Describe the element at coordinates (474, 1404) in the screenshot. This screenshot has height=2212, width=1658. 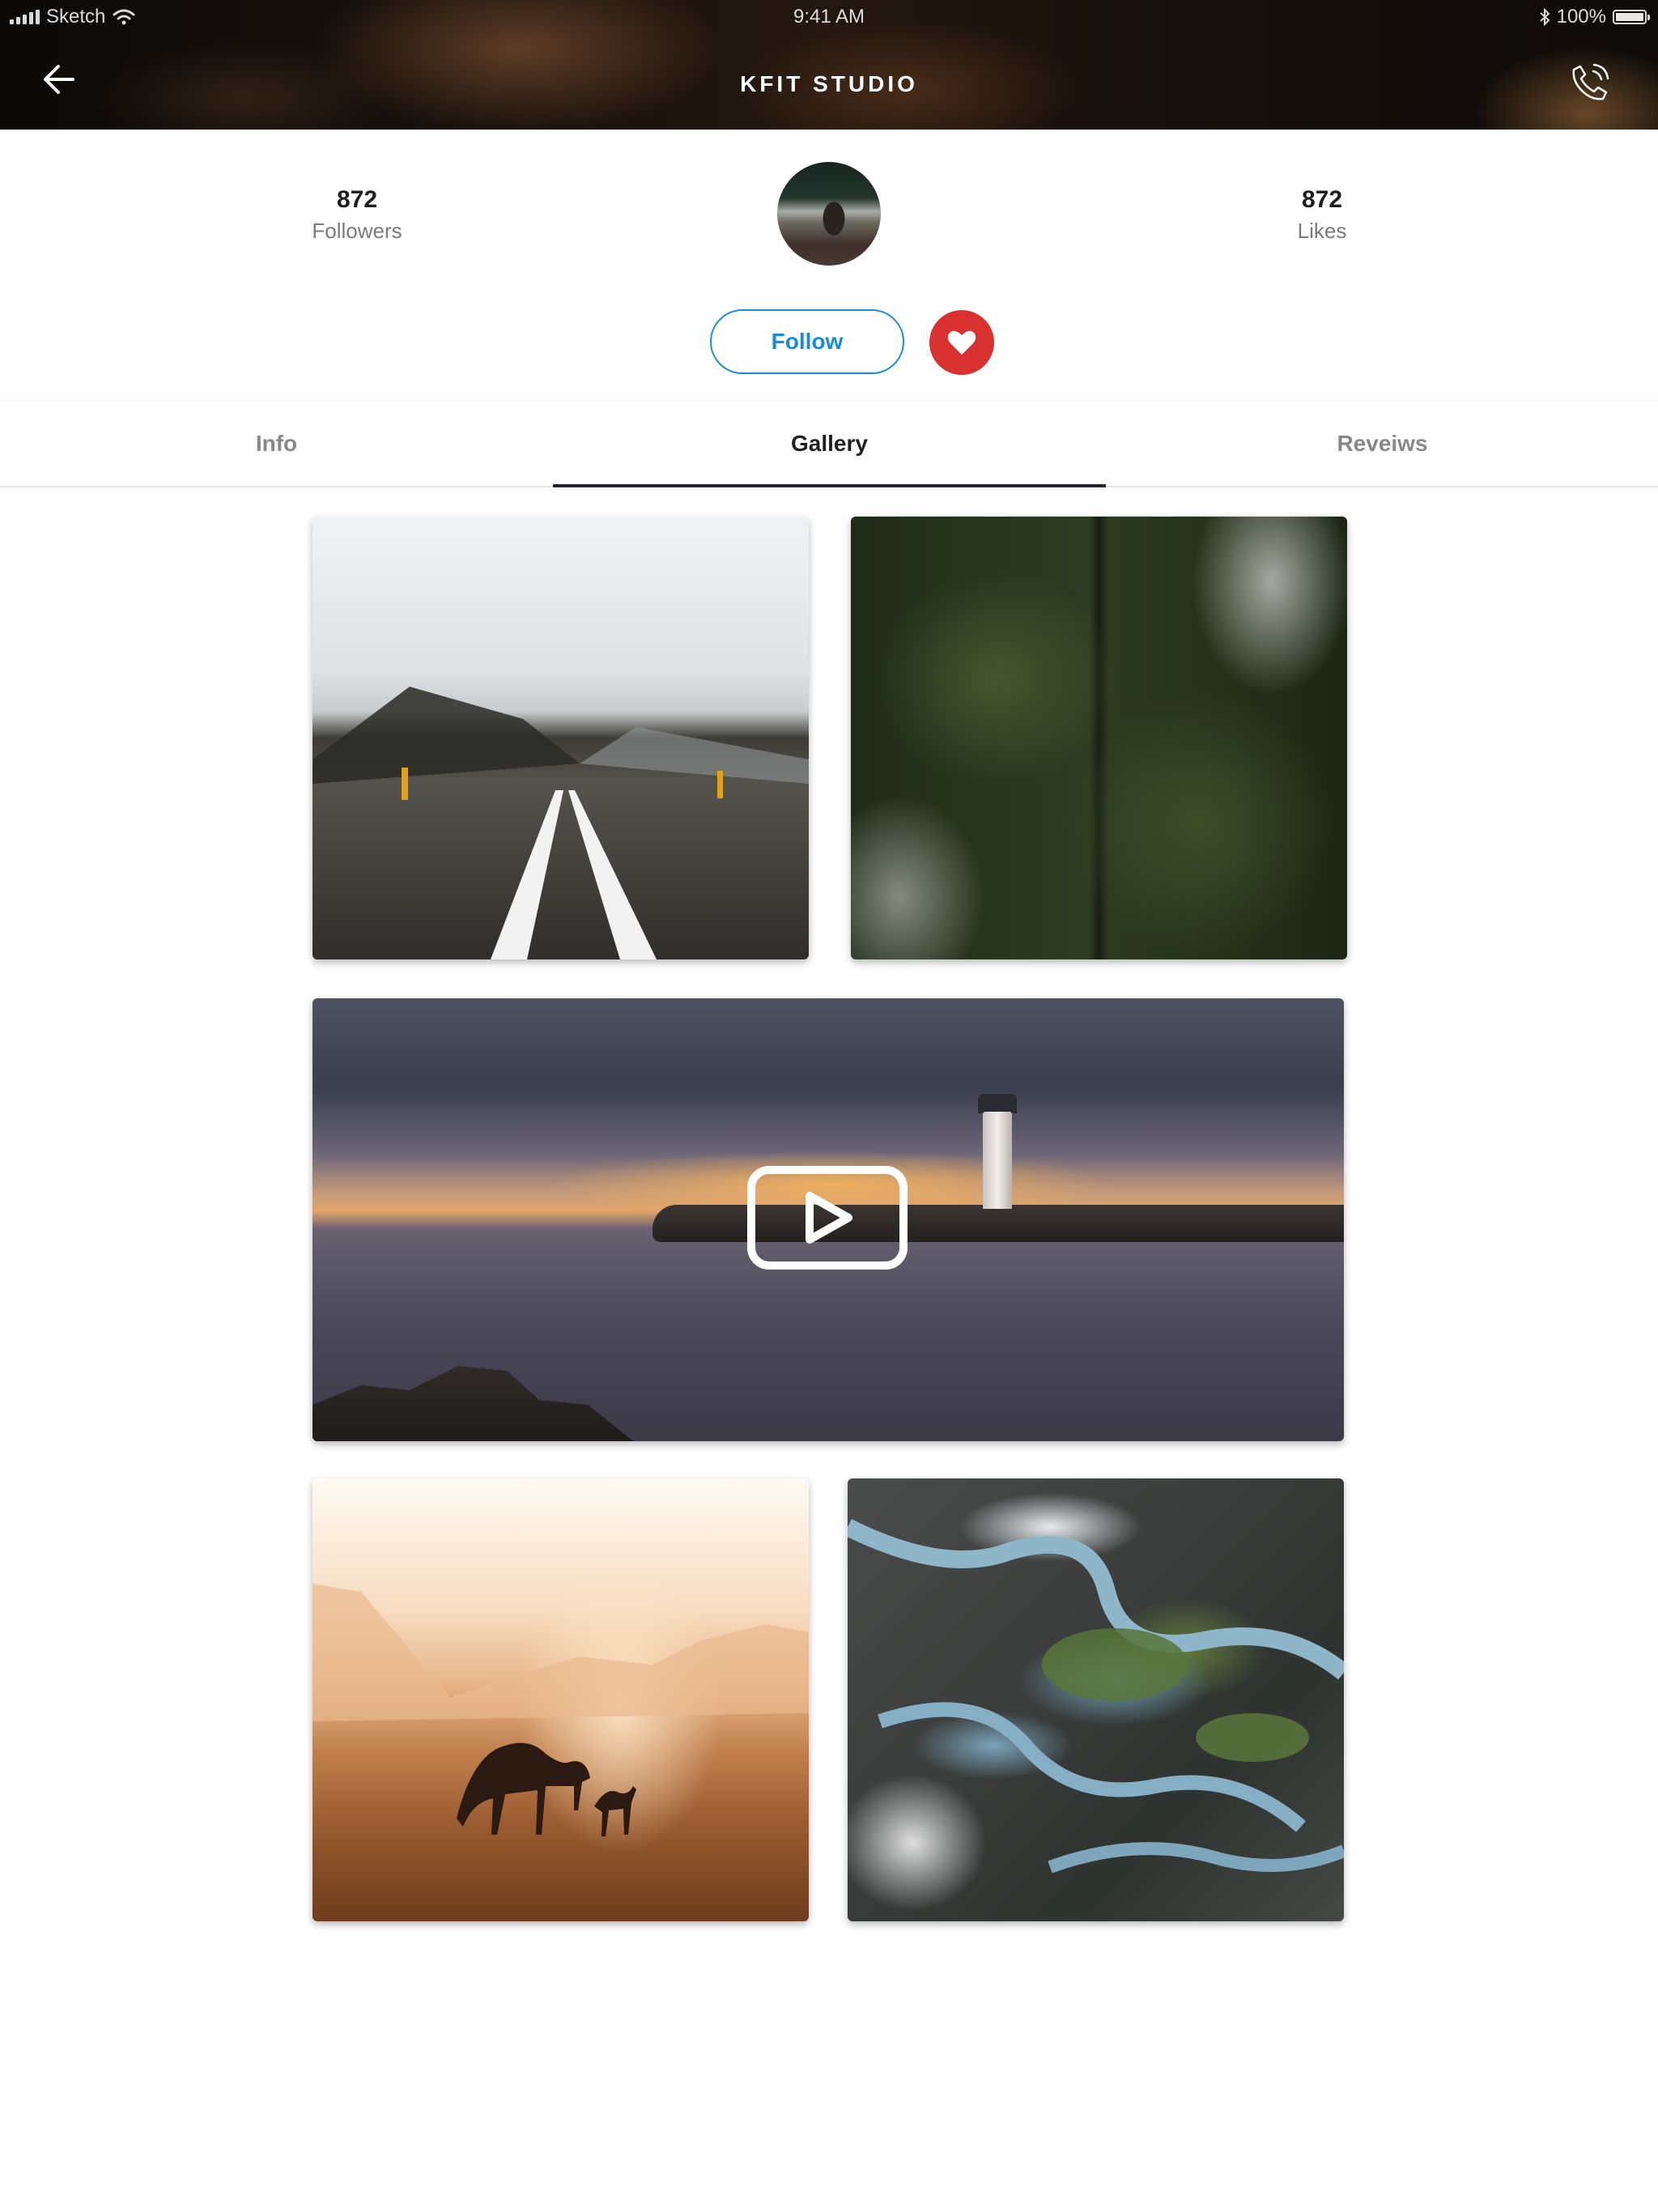
I see `foreground-rocks` at that location.